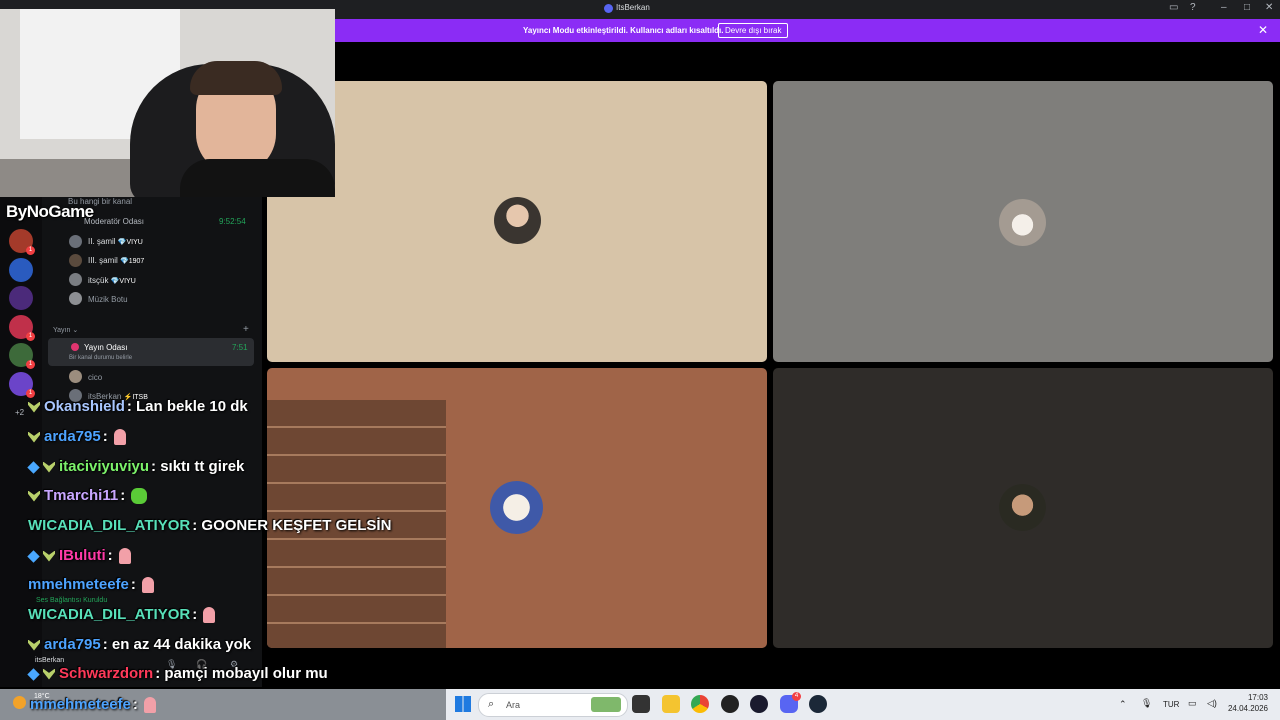  What do you see at coordinates (79, 556) in the screenshot?
I see `chat-message: IBuluti:` at bounding box center [79, 556].